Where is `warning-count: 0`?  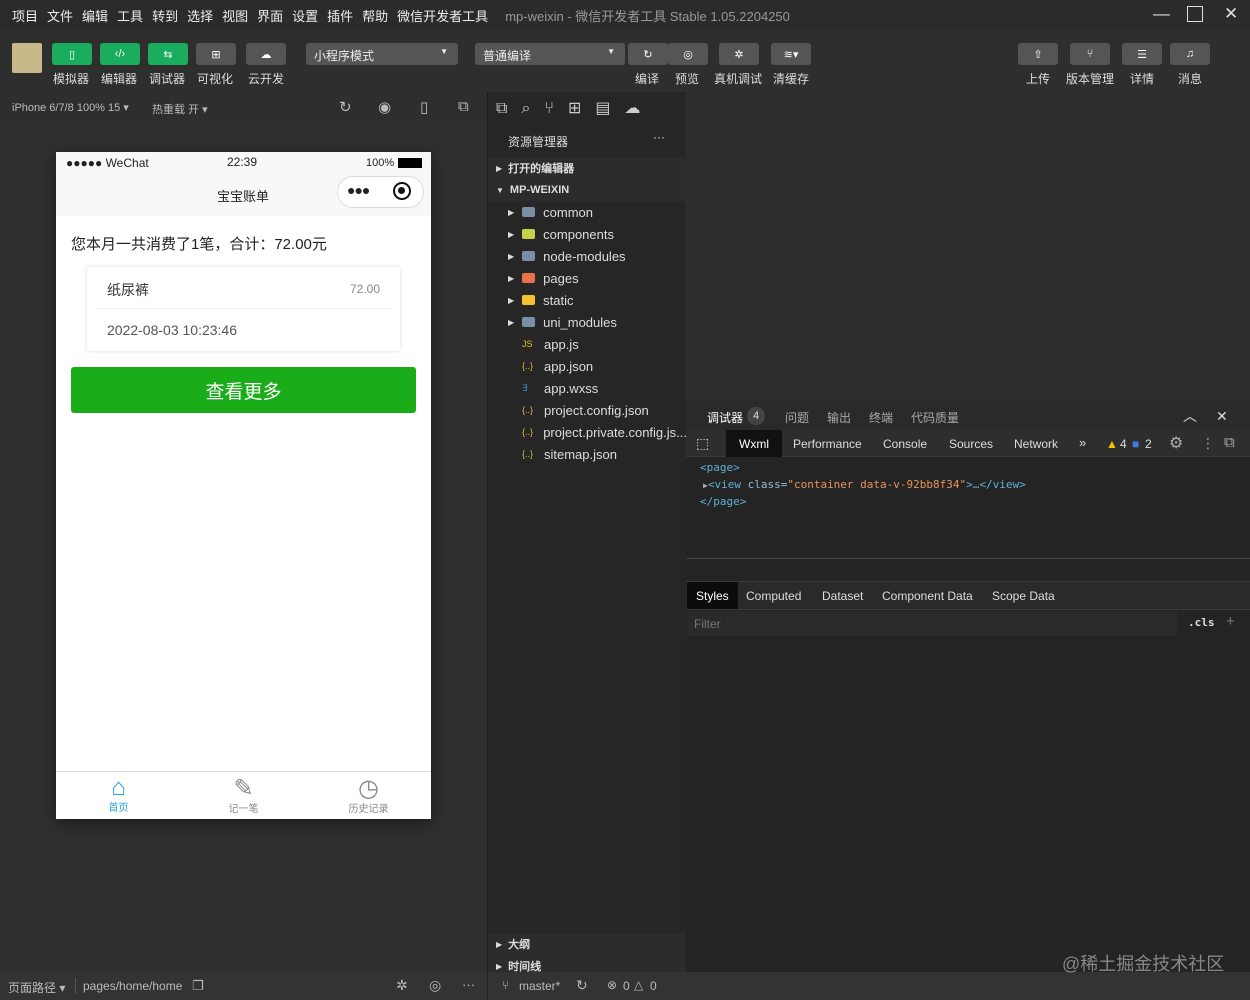 warning-count: 0 is located at coordinates (653, 986).